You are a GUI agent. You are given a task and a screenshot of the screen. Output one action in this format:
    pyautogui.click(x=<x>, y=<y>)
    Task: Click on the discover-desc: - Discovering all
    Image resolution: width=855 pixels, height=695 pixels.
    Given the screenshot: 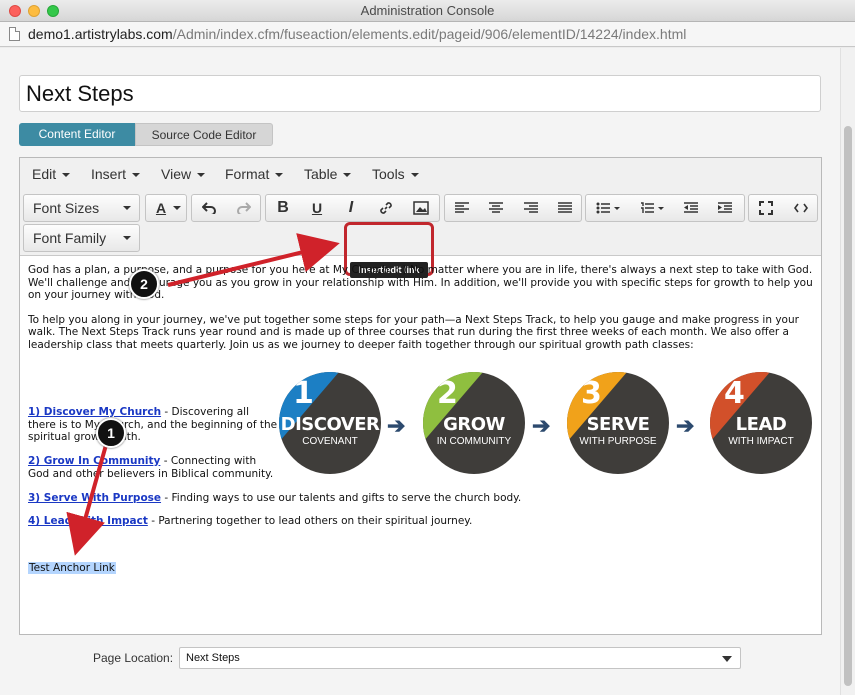 What is the action you would take?
    pyautogui.click(x=205, y=412)
    